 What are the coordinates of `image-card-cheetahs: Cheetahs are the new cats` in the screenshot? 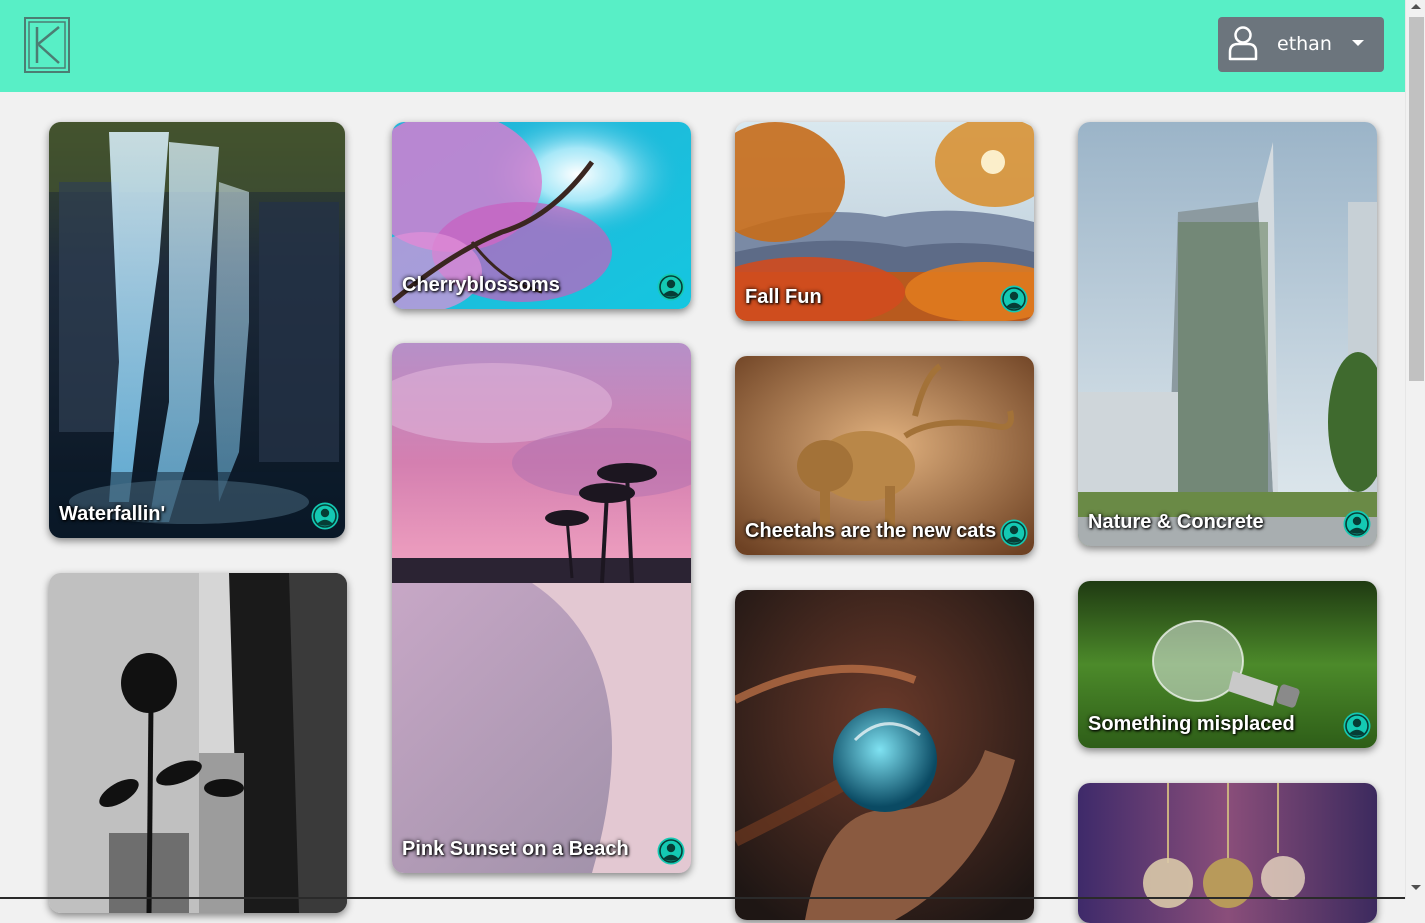 It's located at (884, 455).